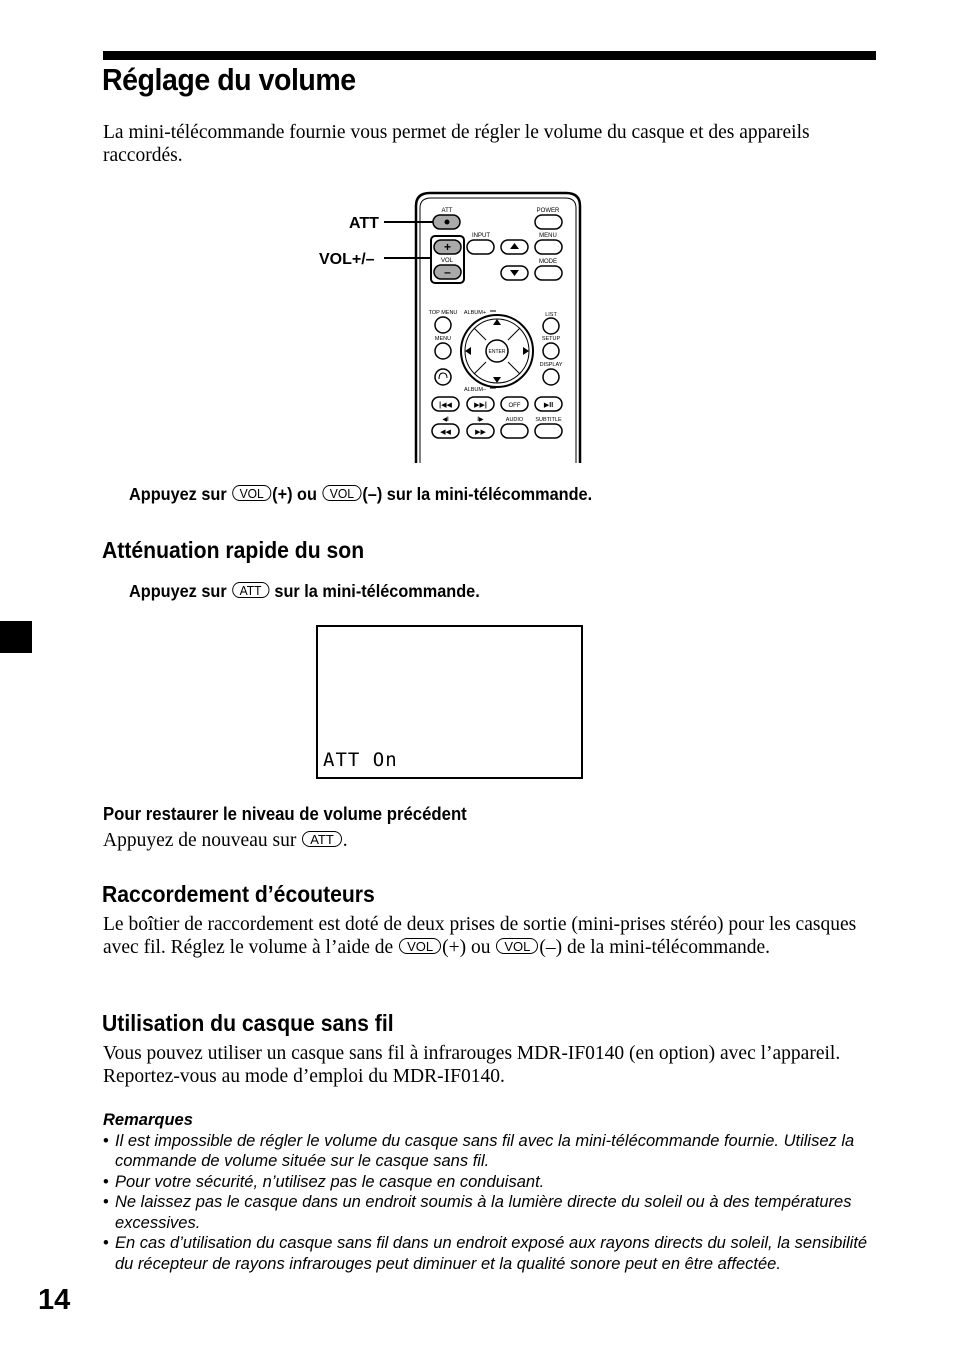  Describe the element at coordinates (447, 261) in the screenshot. I see `vol-key-label: VOL` at that location.